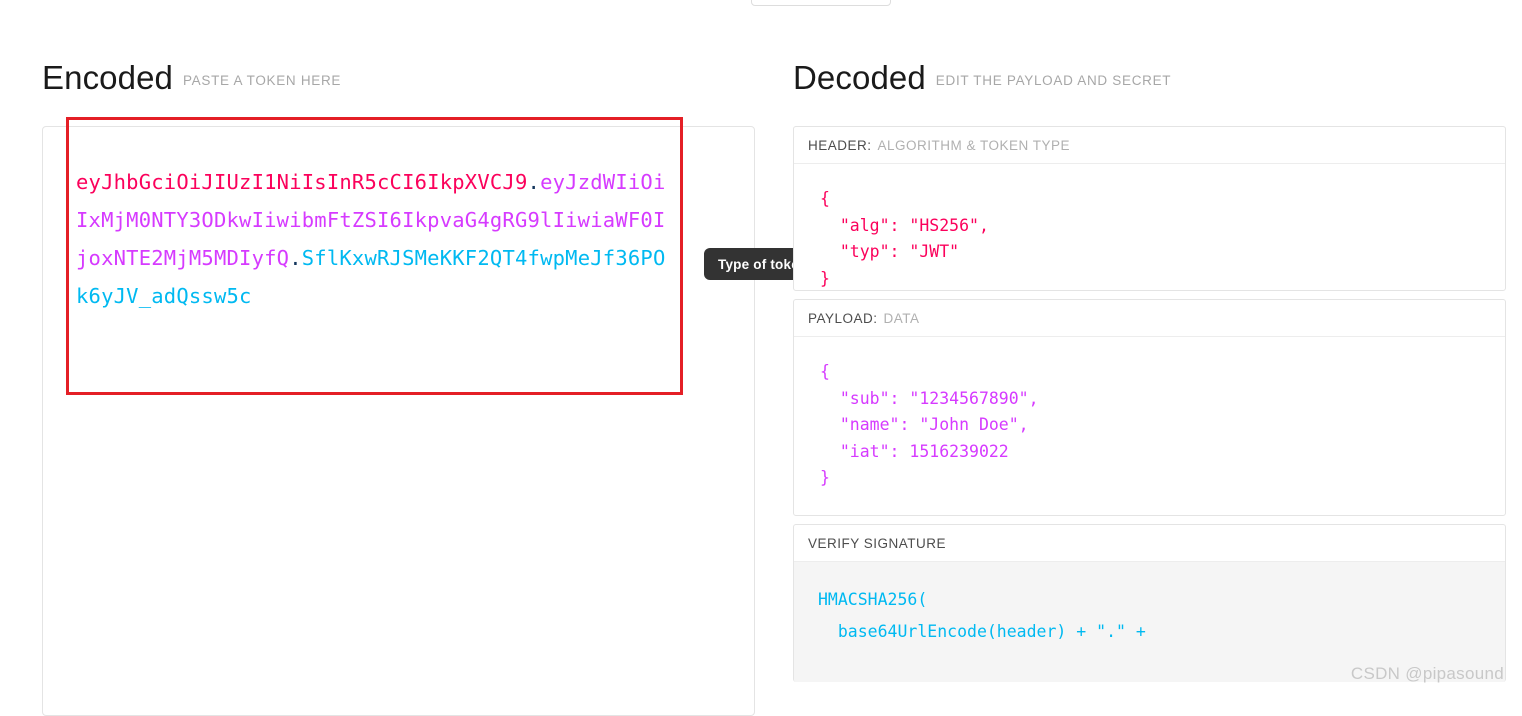  Describe the element at coordinates (1149, 227) in the screenshot. I see `header-json-editor: { "alg": "HS256", "typ": "JWT" }` at that location.